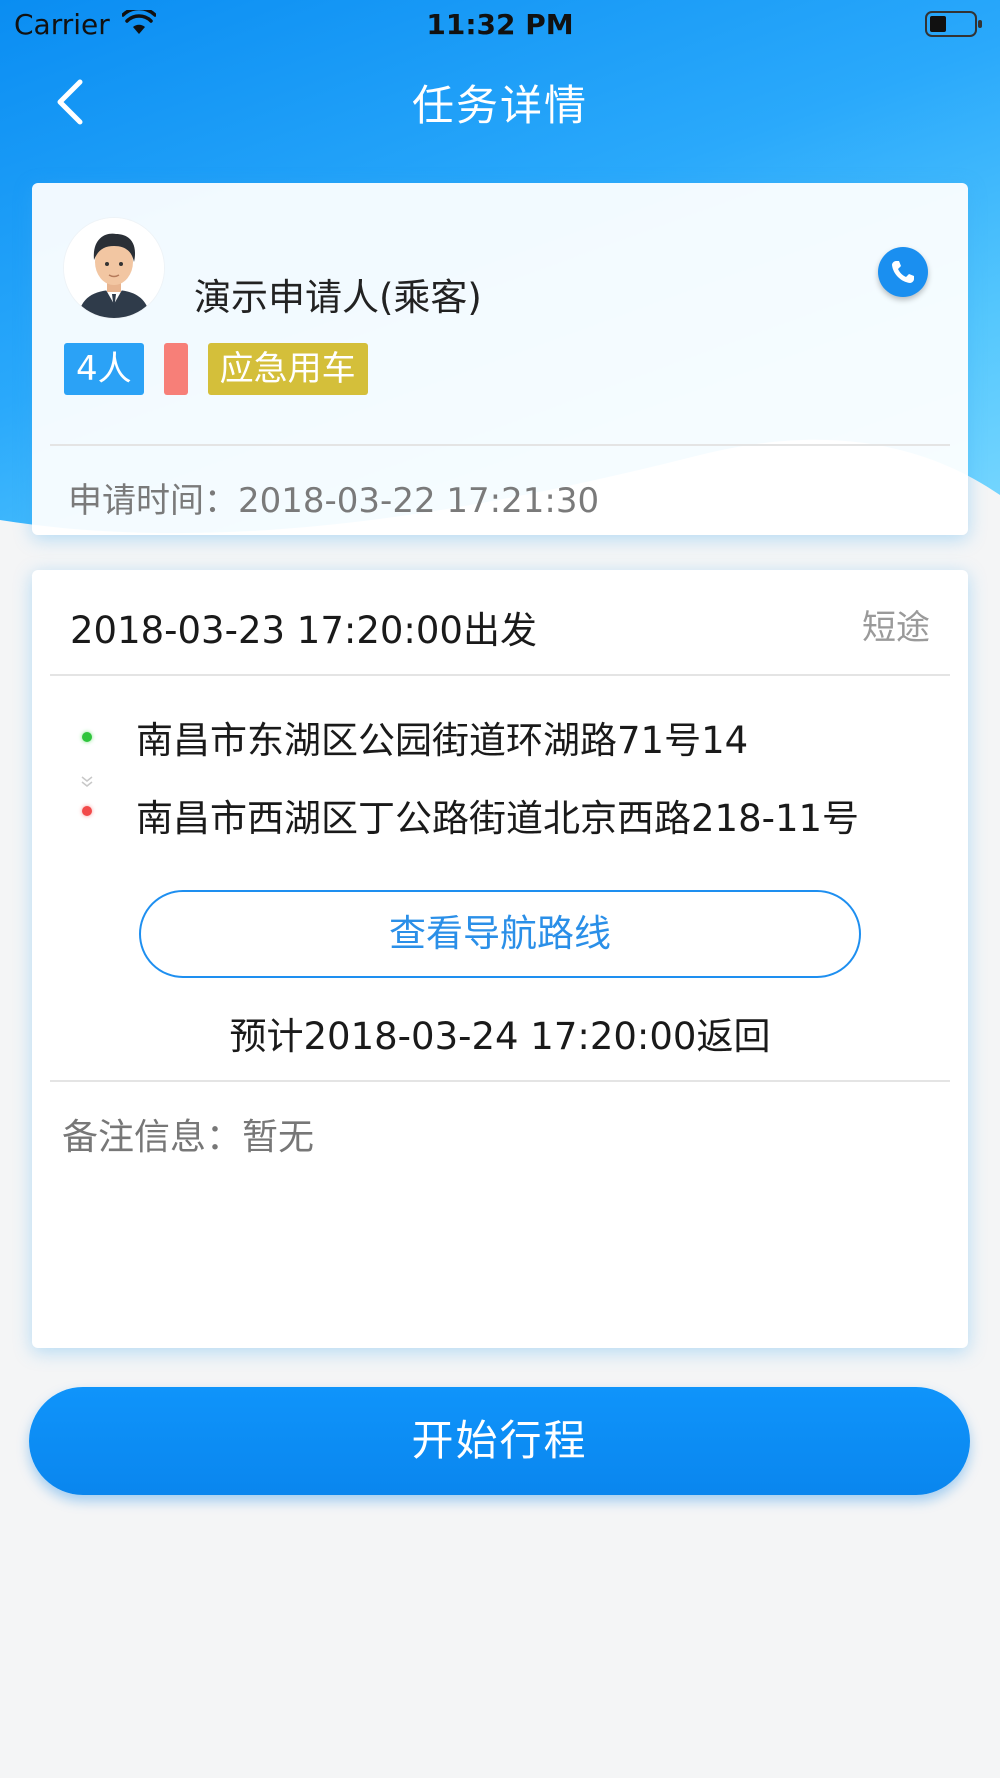  What do you see at coordinates (87, 737) in the screenshot?
I see `start-point-icon` at bounding box center [87, 737].